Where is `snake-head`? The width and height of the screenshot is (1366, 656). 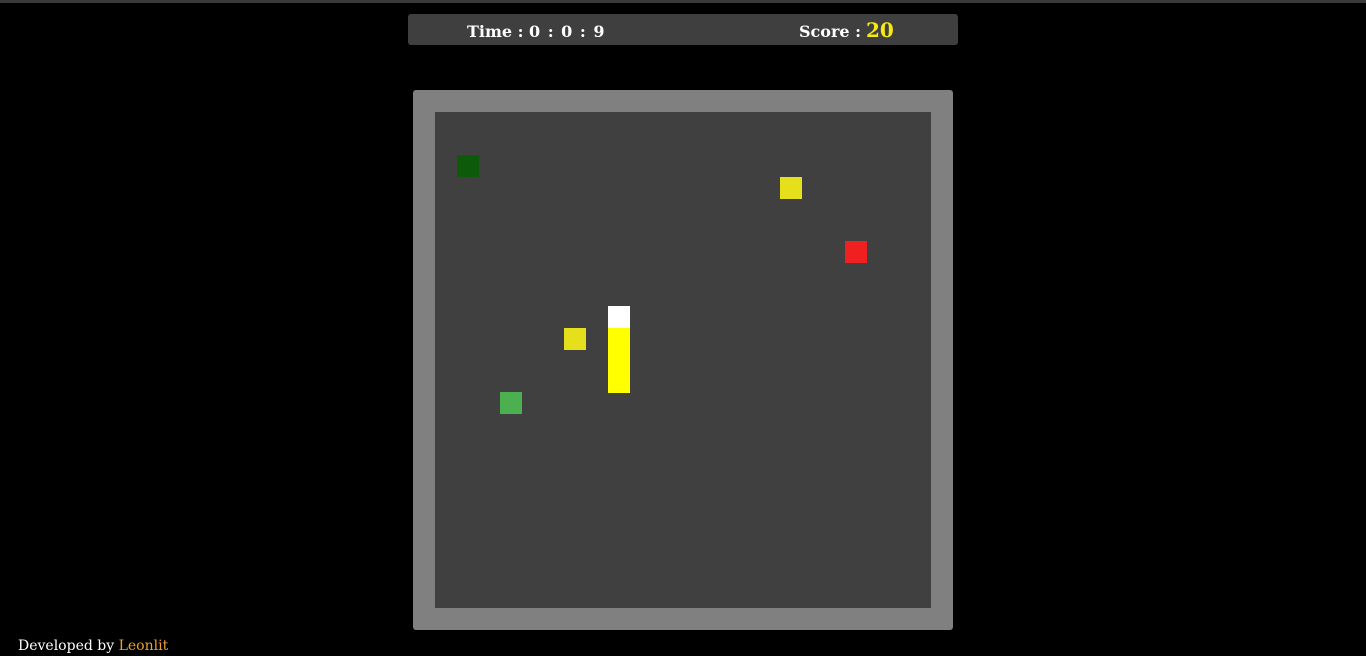
snake-head is located at coordinates (618, 317).